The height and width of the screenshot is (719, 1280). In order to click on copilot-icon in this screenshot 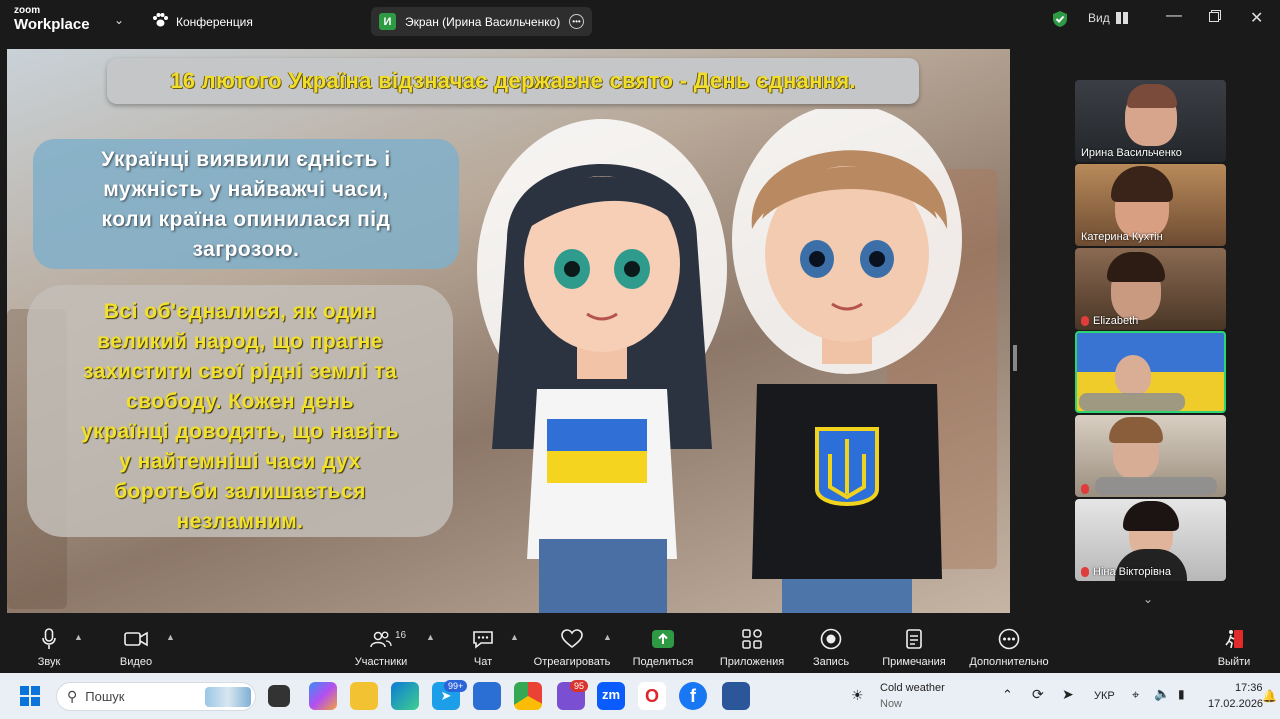, I will do `click(323, 696)`.